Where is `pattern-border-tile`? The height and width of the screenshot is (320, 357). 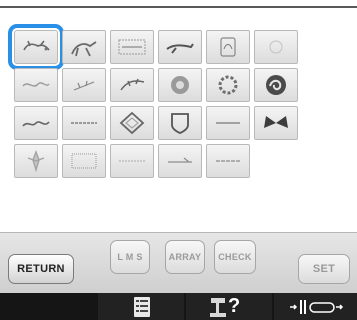
pattern-border-tile is located at coordinates (84, 123).